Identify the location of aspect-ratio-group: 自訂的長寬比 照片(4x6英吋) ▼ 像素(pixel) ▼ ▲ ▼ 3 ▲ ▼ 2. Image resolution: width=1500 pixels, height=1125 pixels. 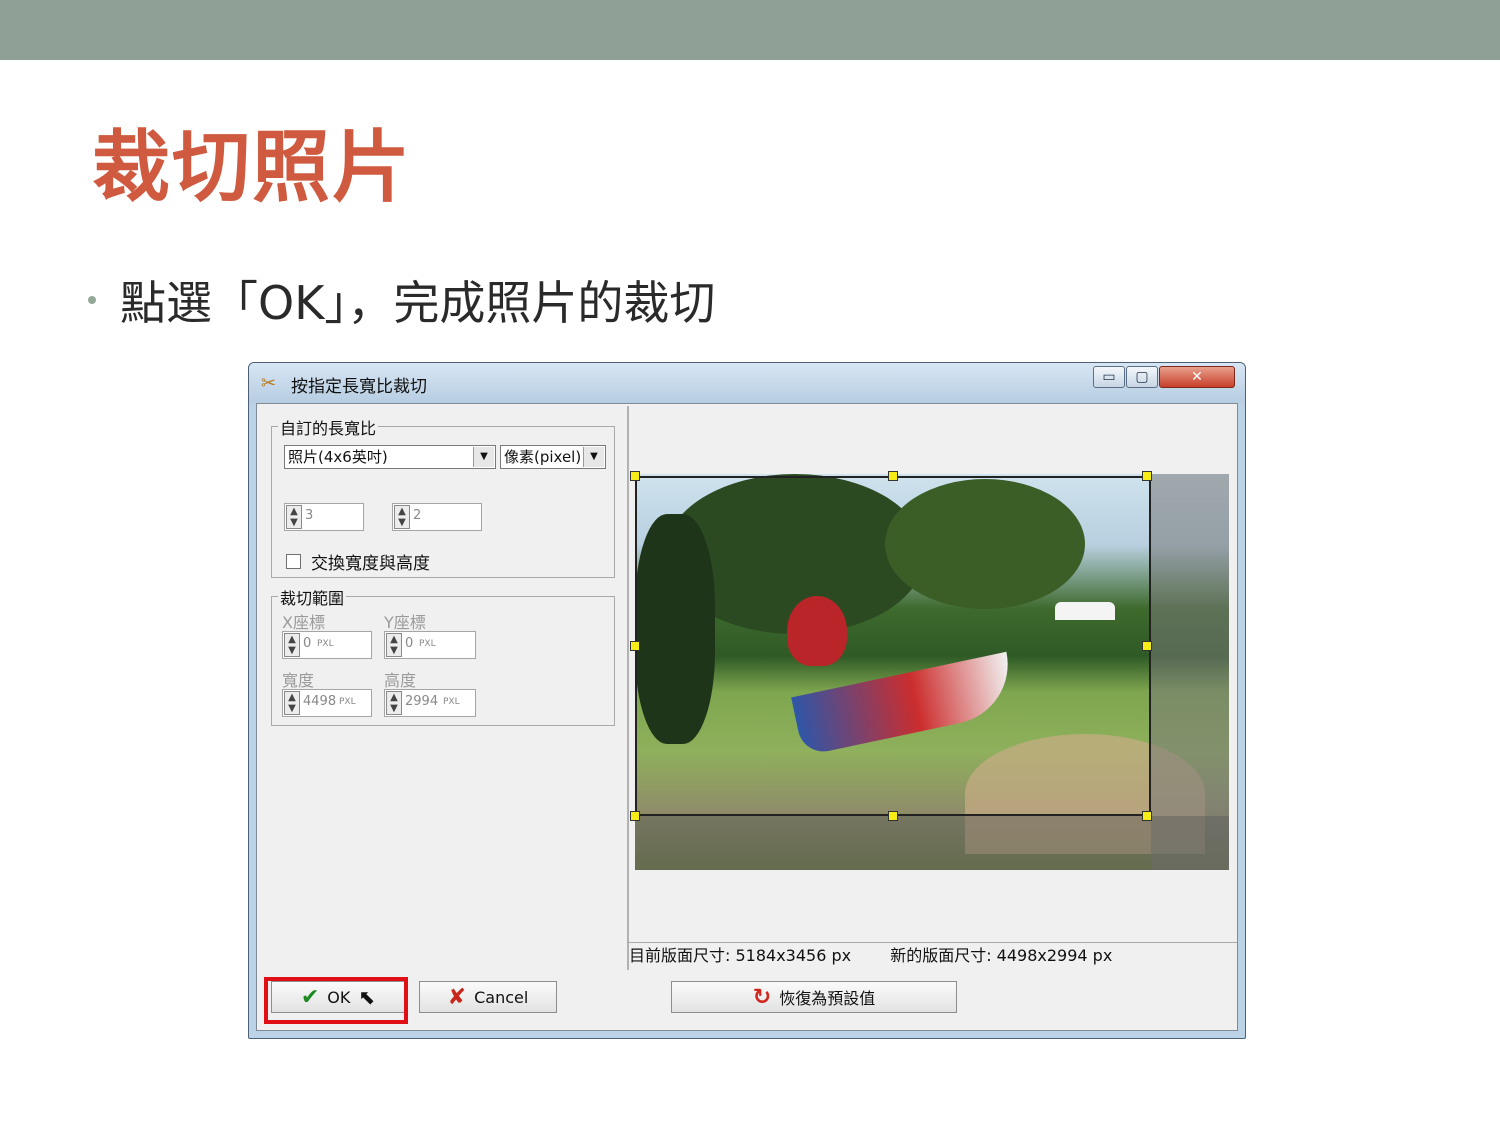
(443, 496).